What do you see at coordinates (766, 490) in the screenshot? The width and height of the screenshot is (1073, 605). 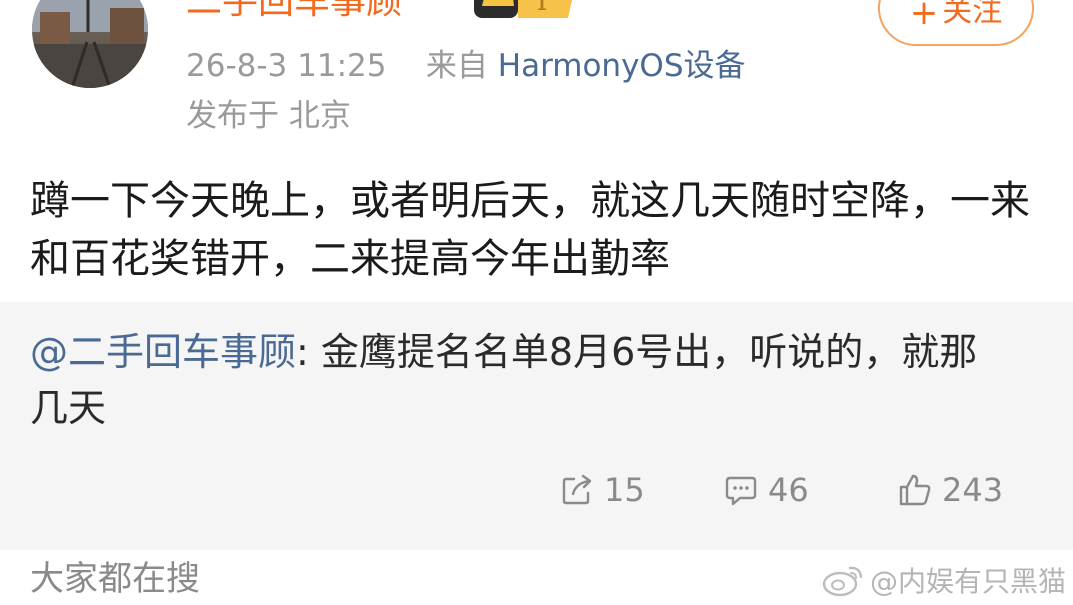 I see `comment-button: 46` at bounding box center [766, 490].